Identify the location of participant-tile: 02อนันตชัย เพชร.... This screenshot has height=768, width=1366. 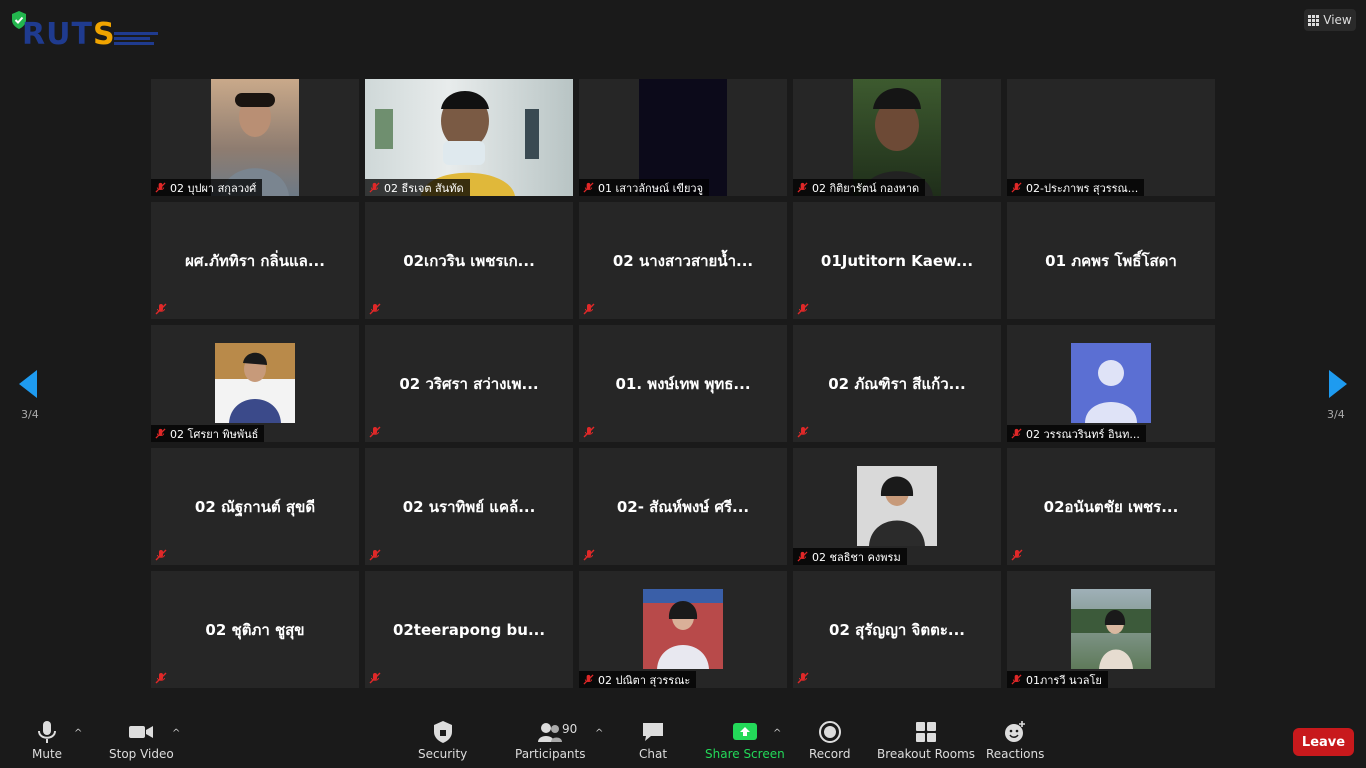
(1111, 506).